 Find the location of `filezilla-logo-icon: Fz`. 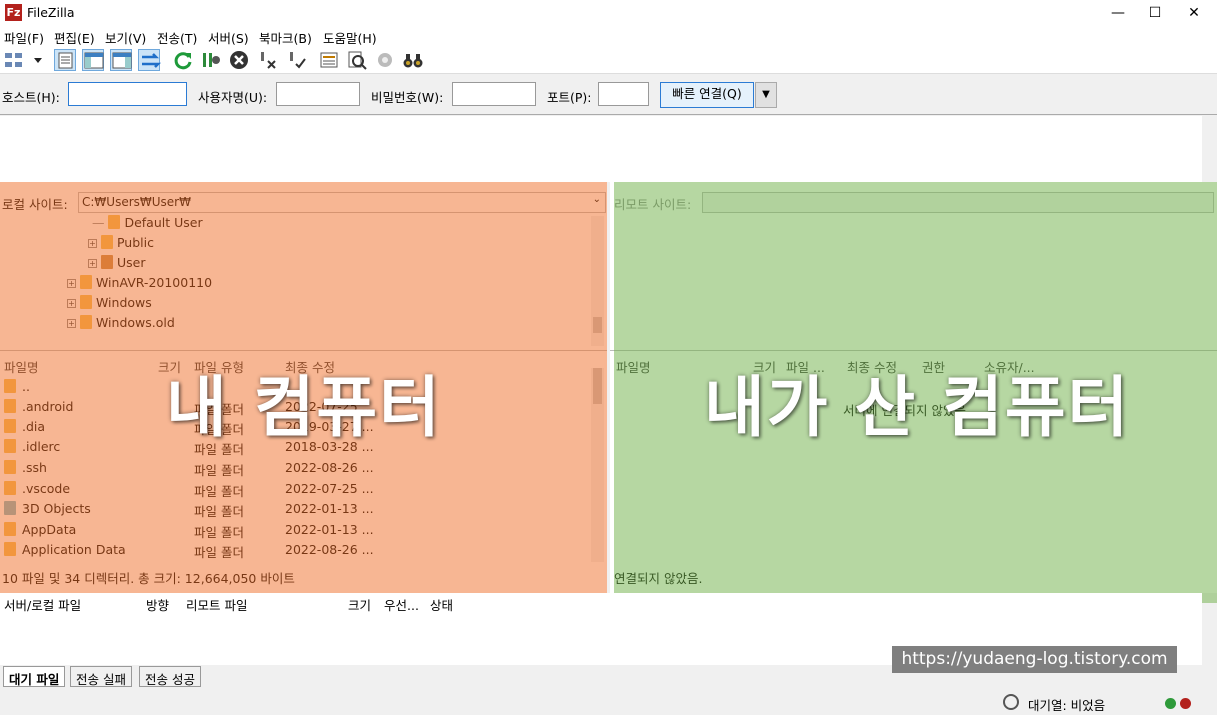

filezilla-logo-icon: Fz is located at coordinates (13, 12).